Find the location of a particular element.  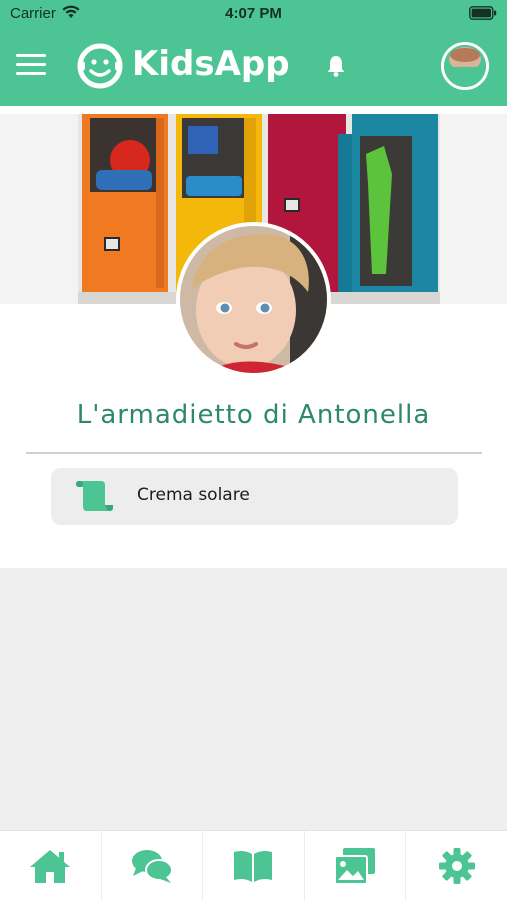

app-header: KidsApp is located at coordinates (253, 66).